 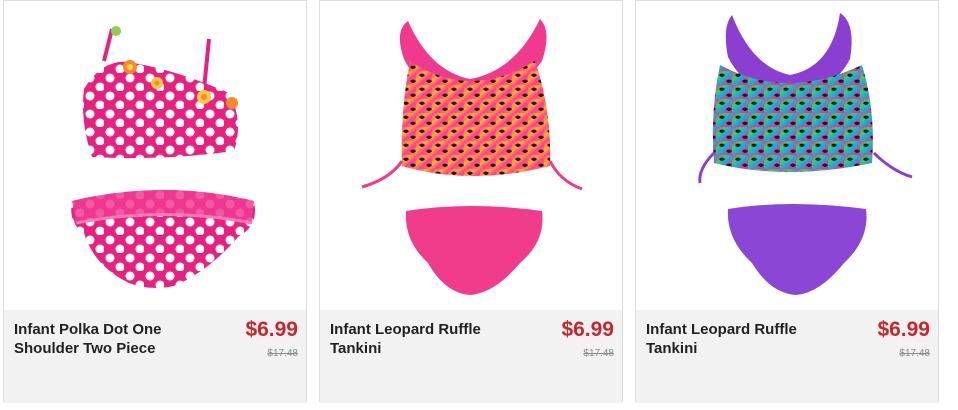 What do you see at coordinates (114, 339) in the screenshot?
I see `product-title: Infant Polka Dot One Shoulder Two Piece` at bounding box center [114, 339].